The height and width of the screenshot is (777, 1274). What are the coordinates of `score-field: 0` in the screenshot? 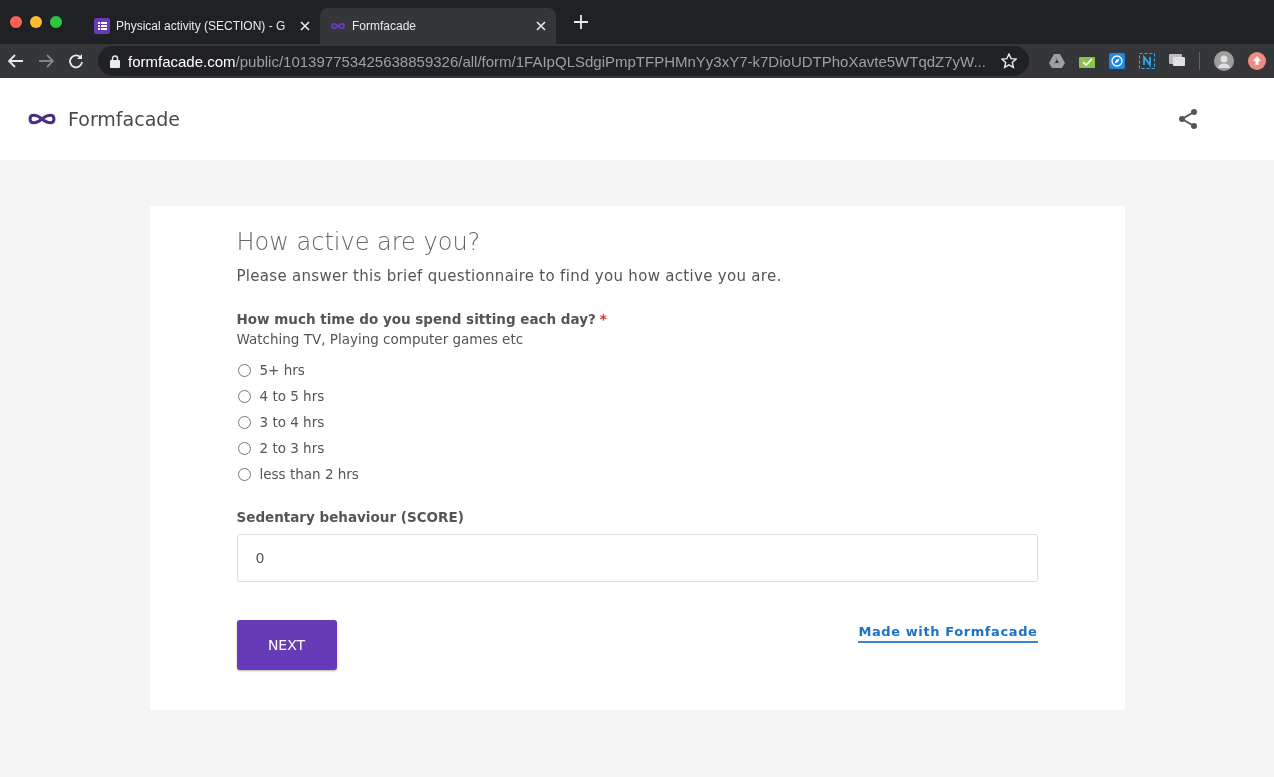 It's located at (637, 558).